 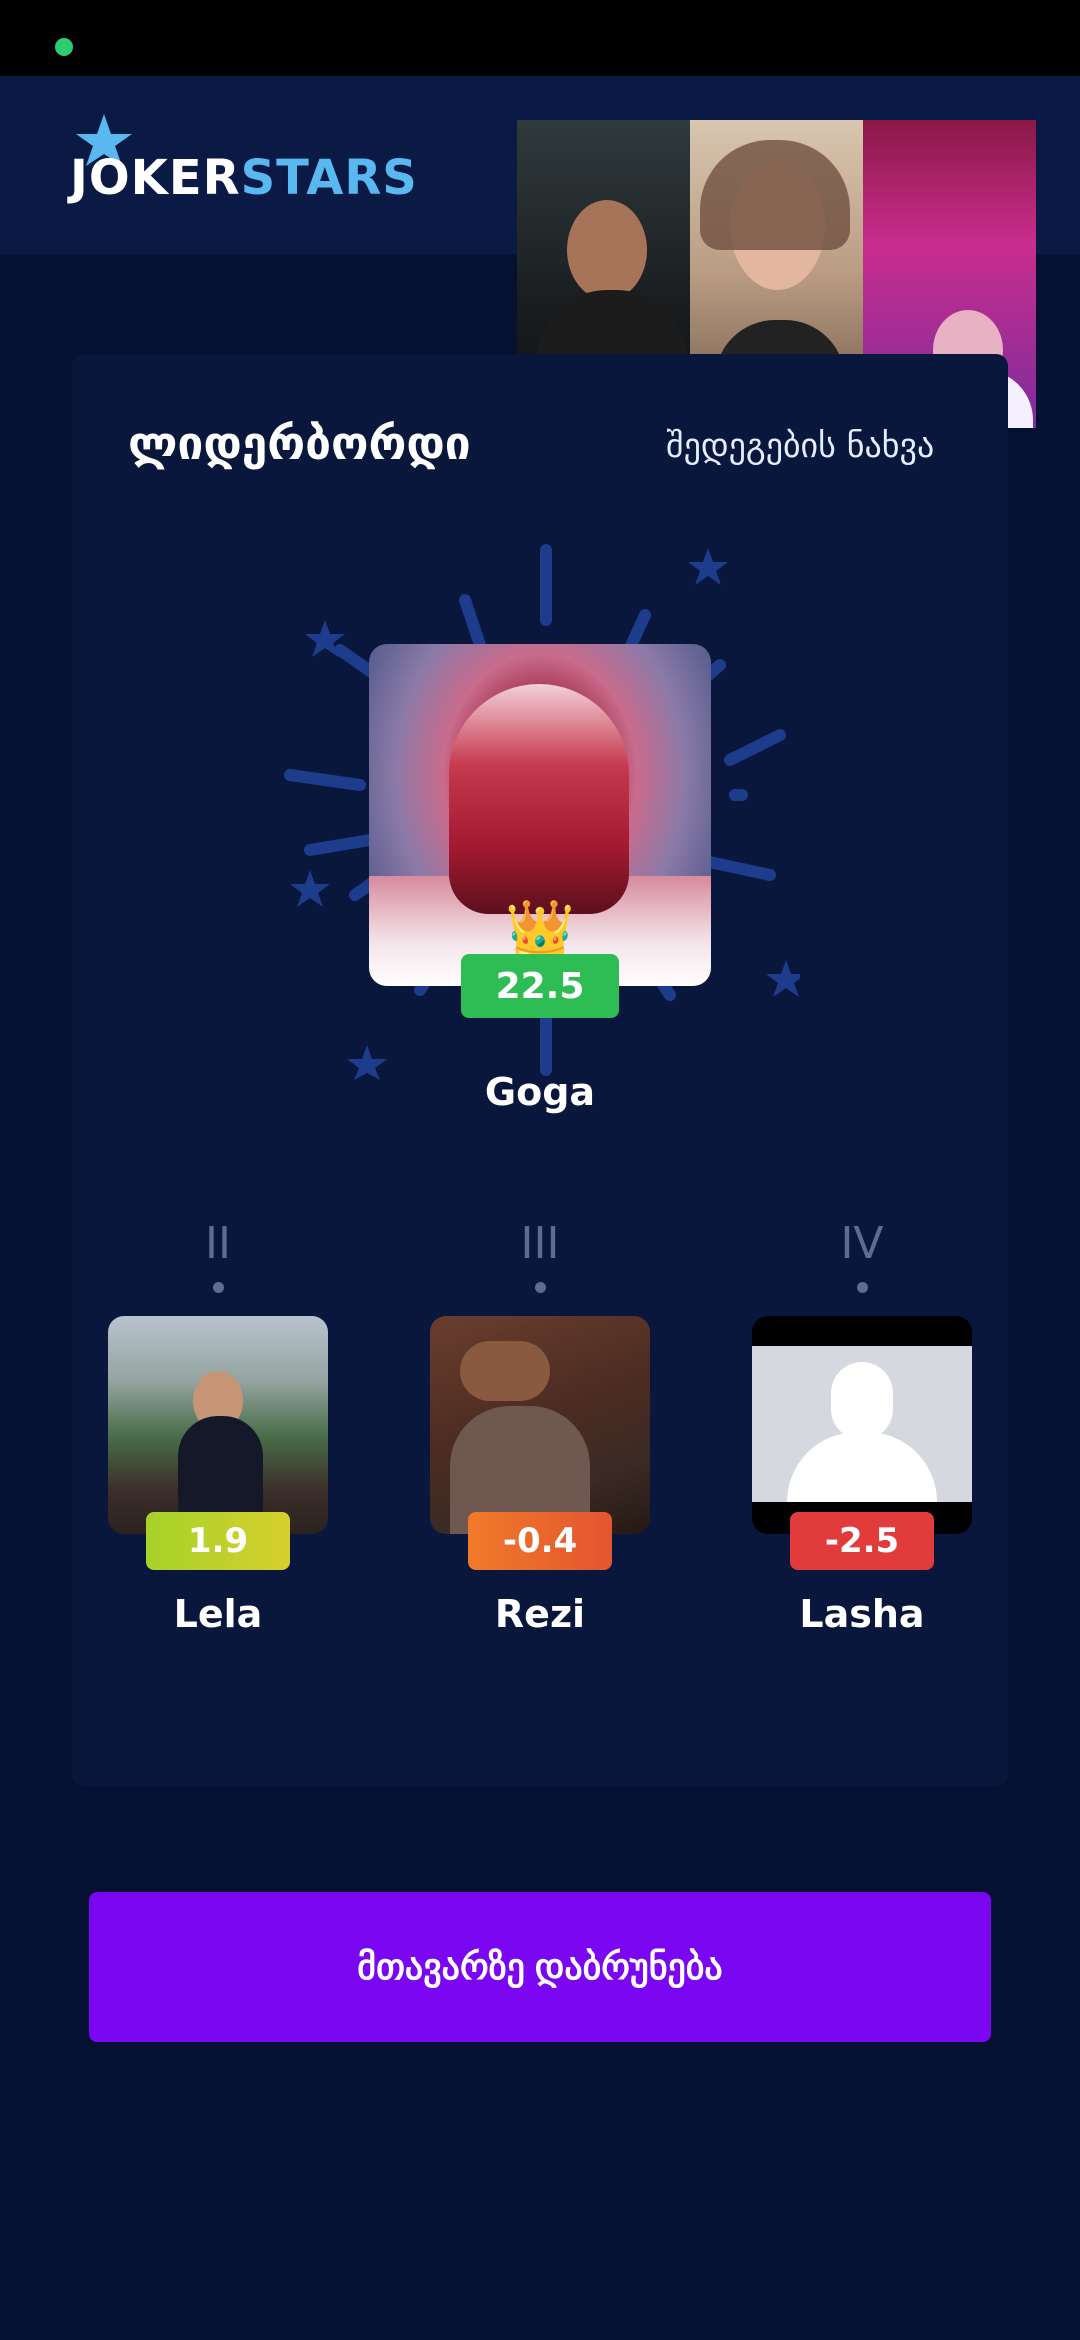 What do you see at coordinates (299, 443) in the screenshot?
I see `leaderboard-title: ლიდერბორდი` at bounding box center [299, 443].